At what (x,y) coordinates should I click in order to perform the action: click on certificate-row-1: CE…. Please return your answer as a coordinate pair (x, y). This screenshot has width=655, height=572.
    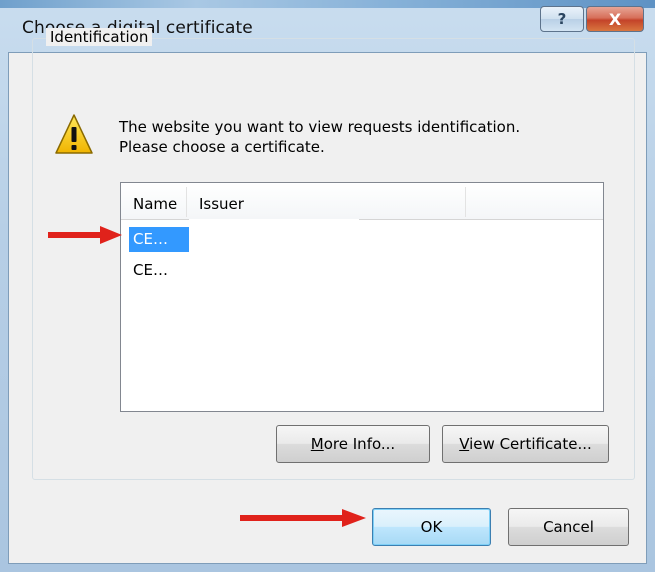
    Looking at the image, I should click on (159, 239).